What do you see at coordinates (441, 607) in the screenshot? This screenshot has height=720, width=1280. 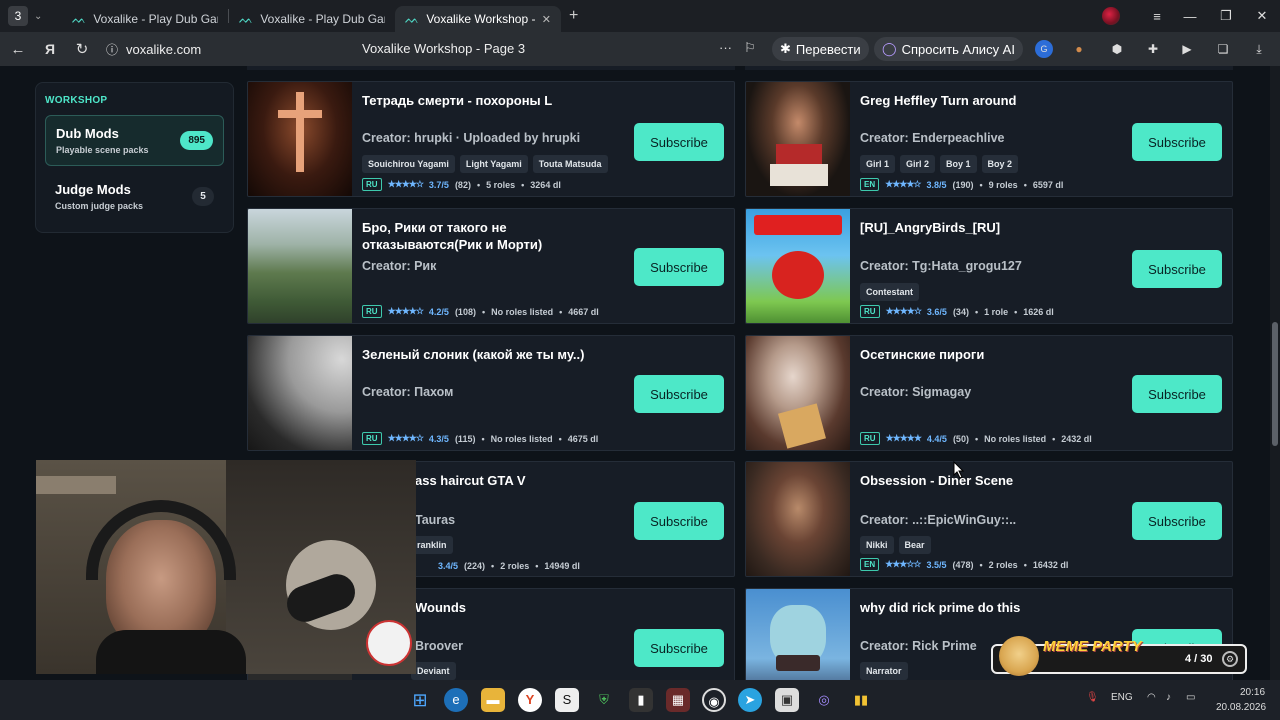 I see `mod-title: Wounds` at bounding box center [441, 607].